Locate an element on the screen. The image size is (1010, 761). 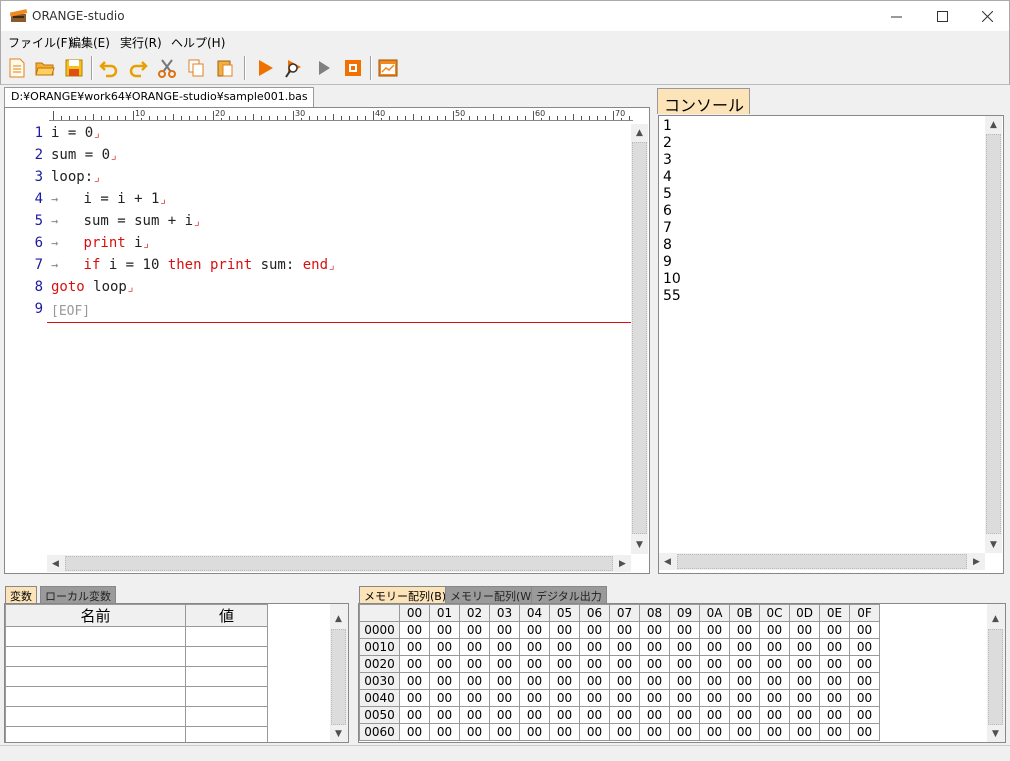
column-header-value: 値 is located at coordinates (226, 615).